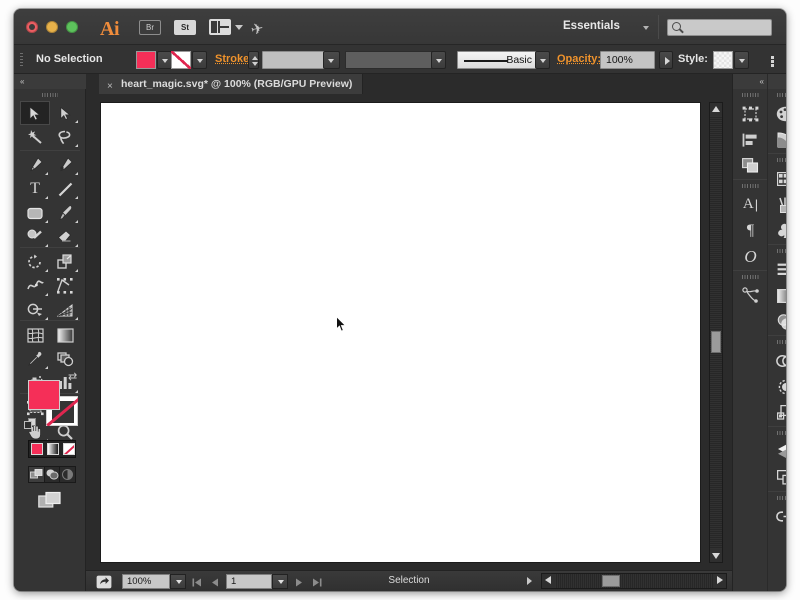 Image resolution: width=800 pixels, height=600 pixels. Describe the element at coordinates (35, 335) in the screenshot. I see `mesh-tool` at that location.